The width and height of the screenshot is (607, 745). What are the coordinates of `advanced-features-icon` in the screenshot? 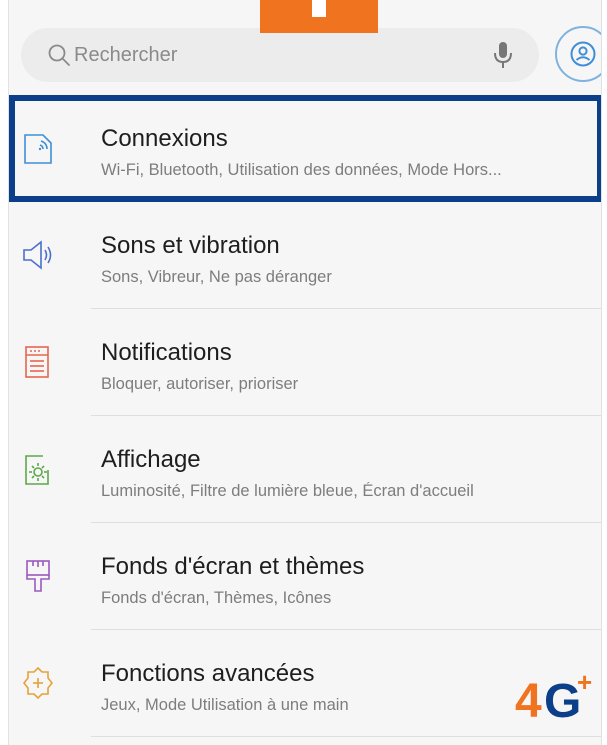 It's located at (38, 683).